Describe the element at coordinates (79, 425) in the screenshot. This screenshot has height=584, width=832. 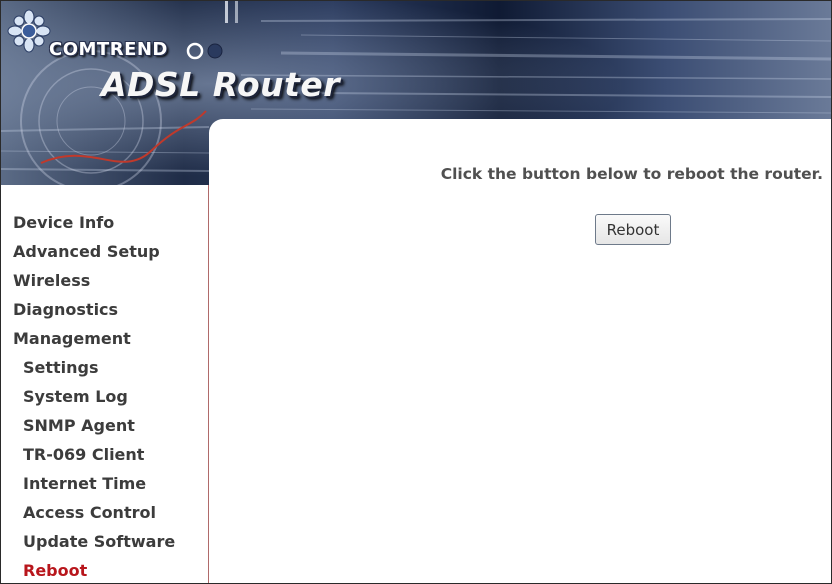
I see `sidebar-item-snmp-agent: SNMP Agent` at that location.